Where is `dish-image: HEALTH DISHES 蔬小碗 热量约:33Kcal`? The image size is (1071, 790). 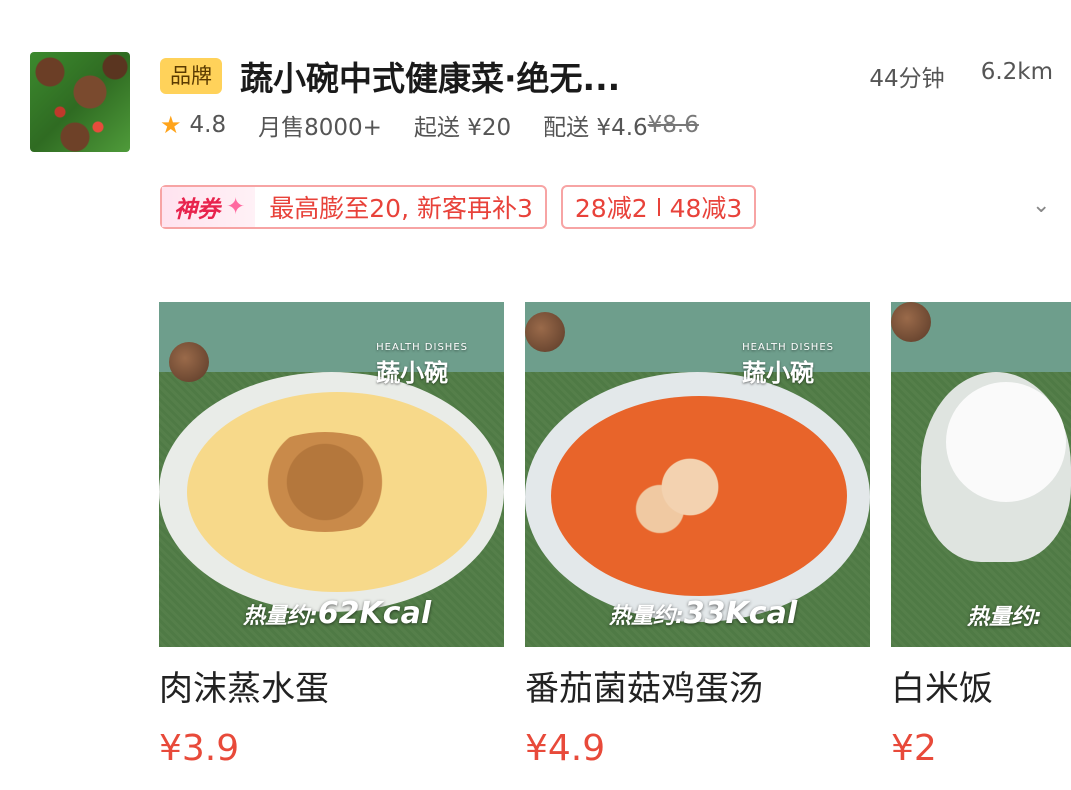
dish-image: HEALTH DISHES 蔬小碗 热量约:33Kcal is located at coordinates (697, 474).